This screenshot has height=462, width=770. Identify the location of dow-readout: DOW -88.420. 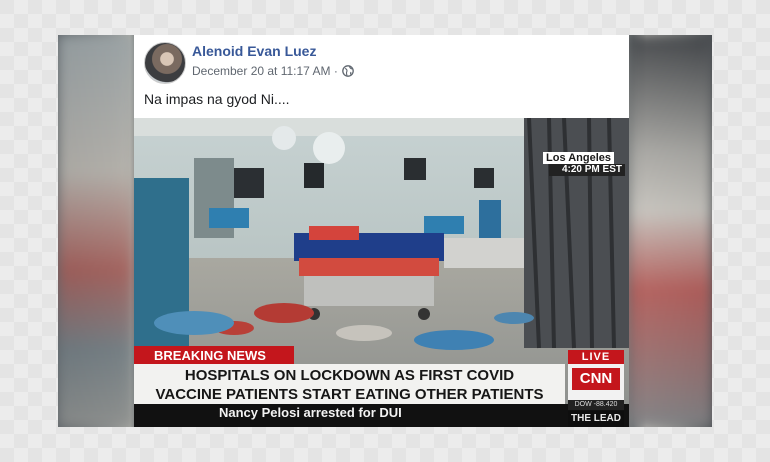
(596, 405).